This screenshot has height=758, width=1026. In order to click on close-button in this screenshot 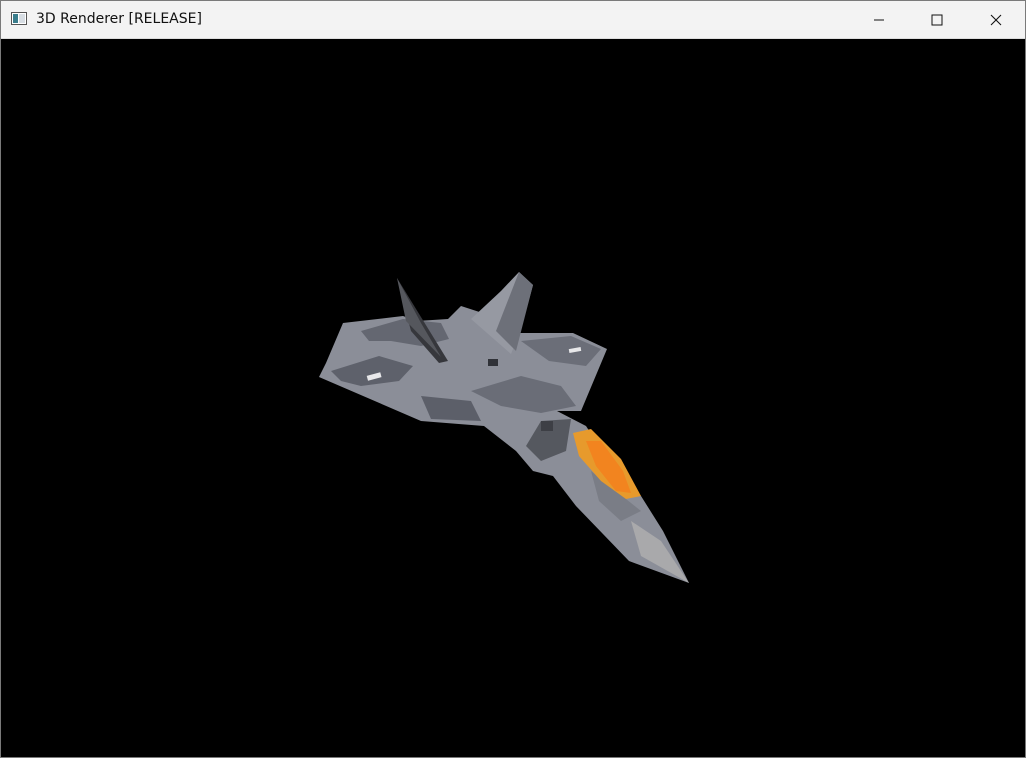, I will do `click(996, 19)`.